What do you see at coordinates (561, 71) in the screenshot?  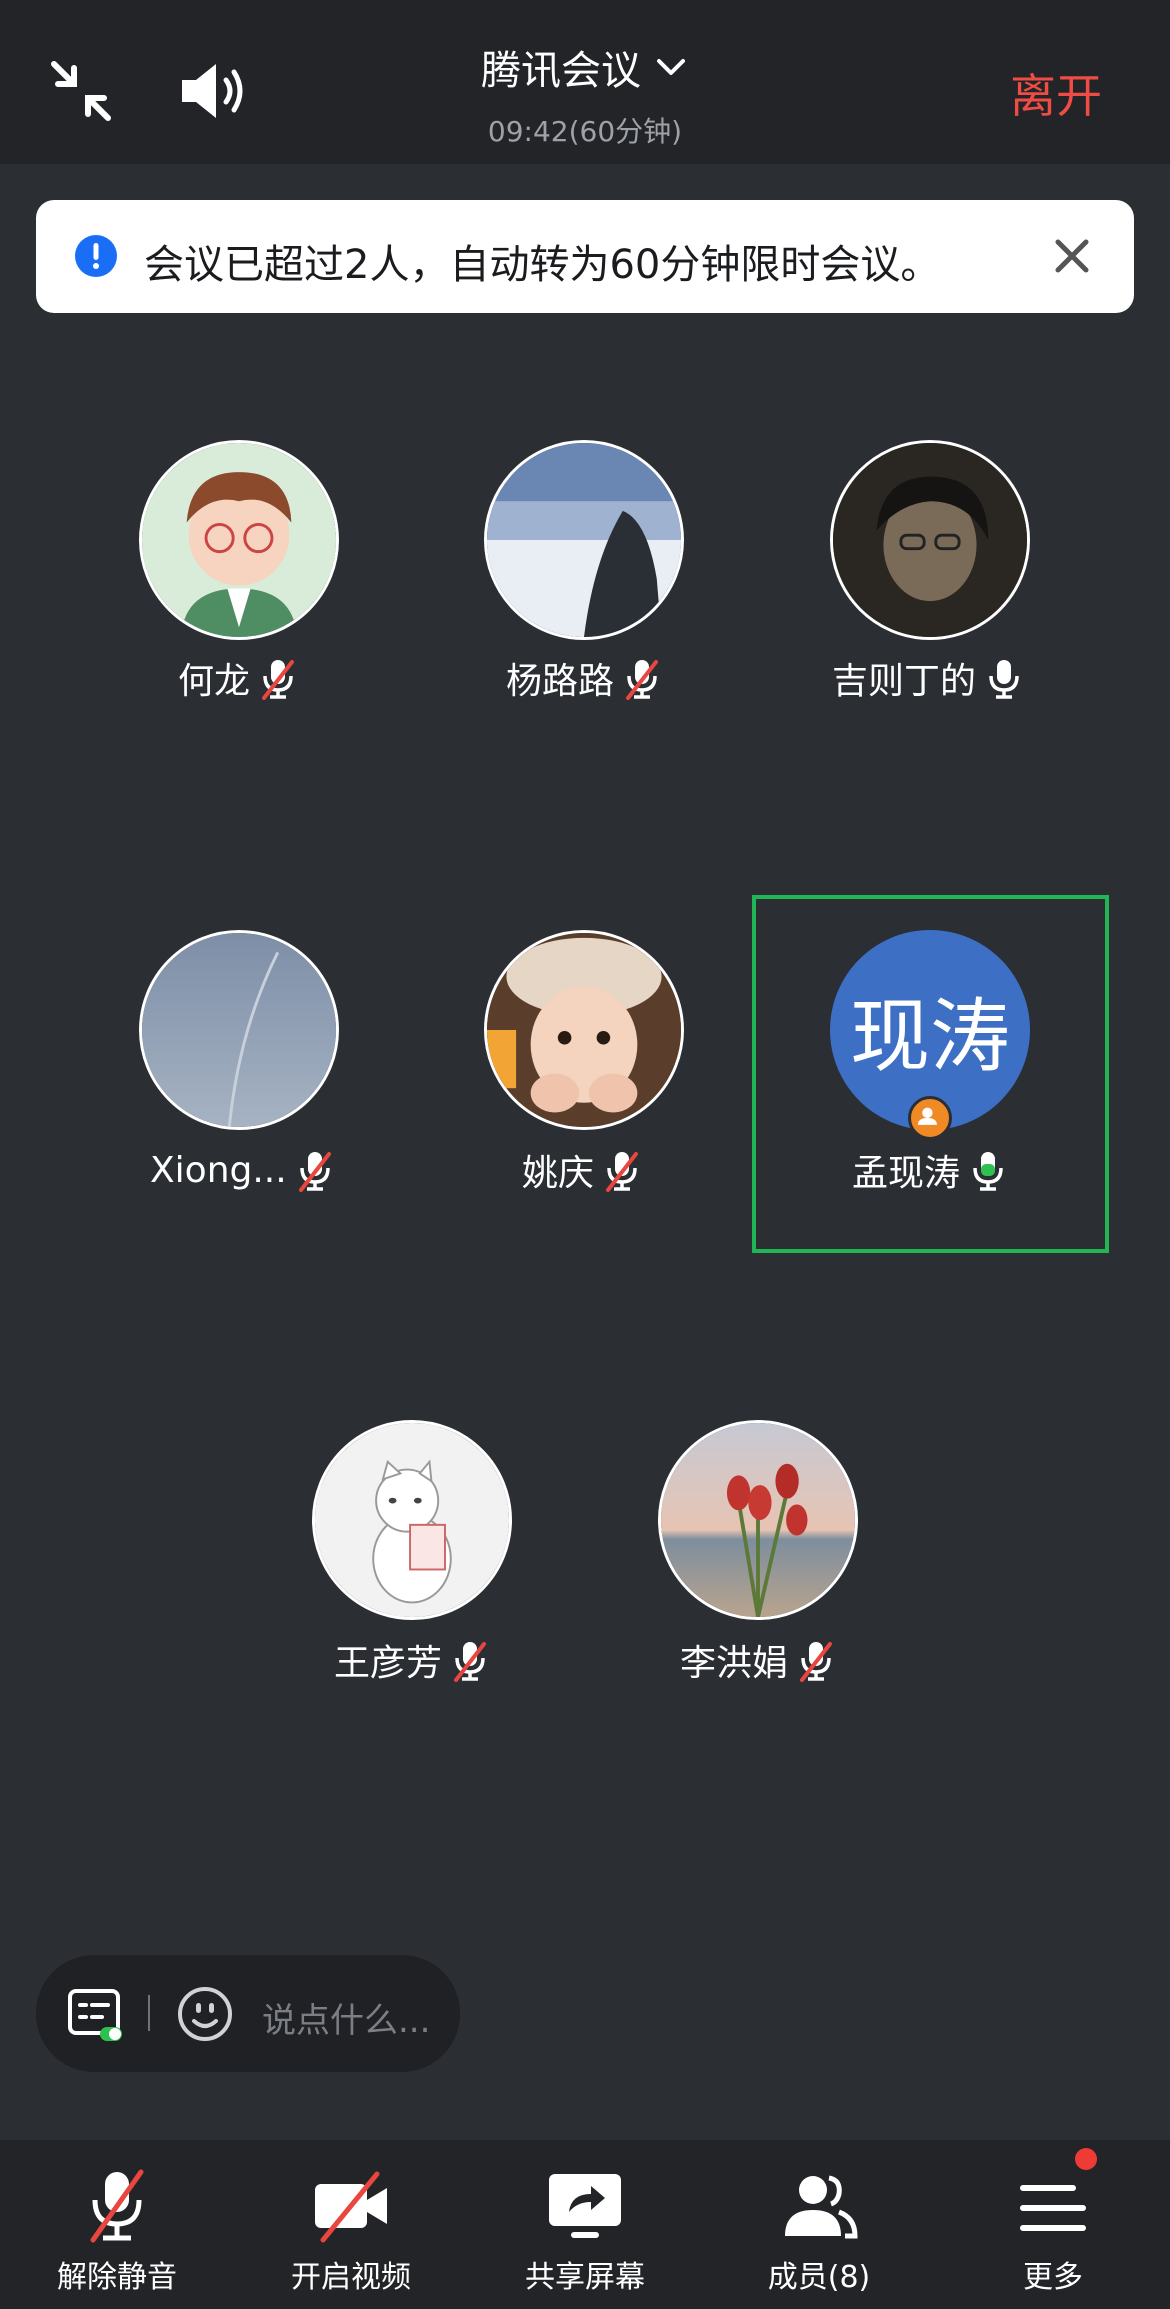 I see `meeting-title: 腾讯会议` at bounding box center [561, 71].